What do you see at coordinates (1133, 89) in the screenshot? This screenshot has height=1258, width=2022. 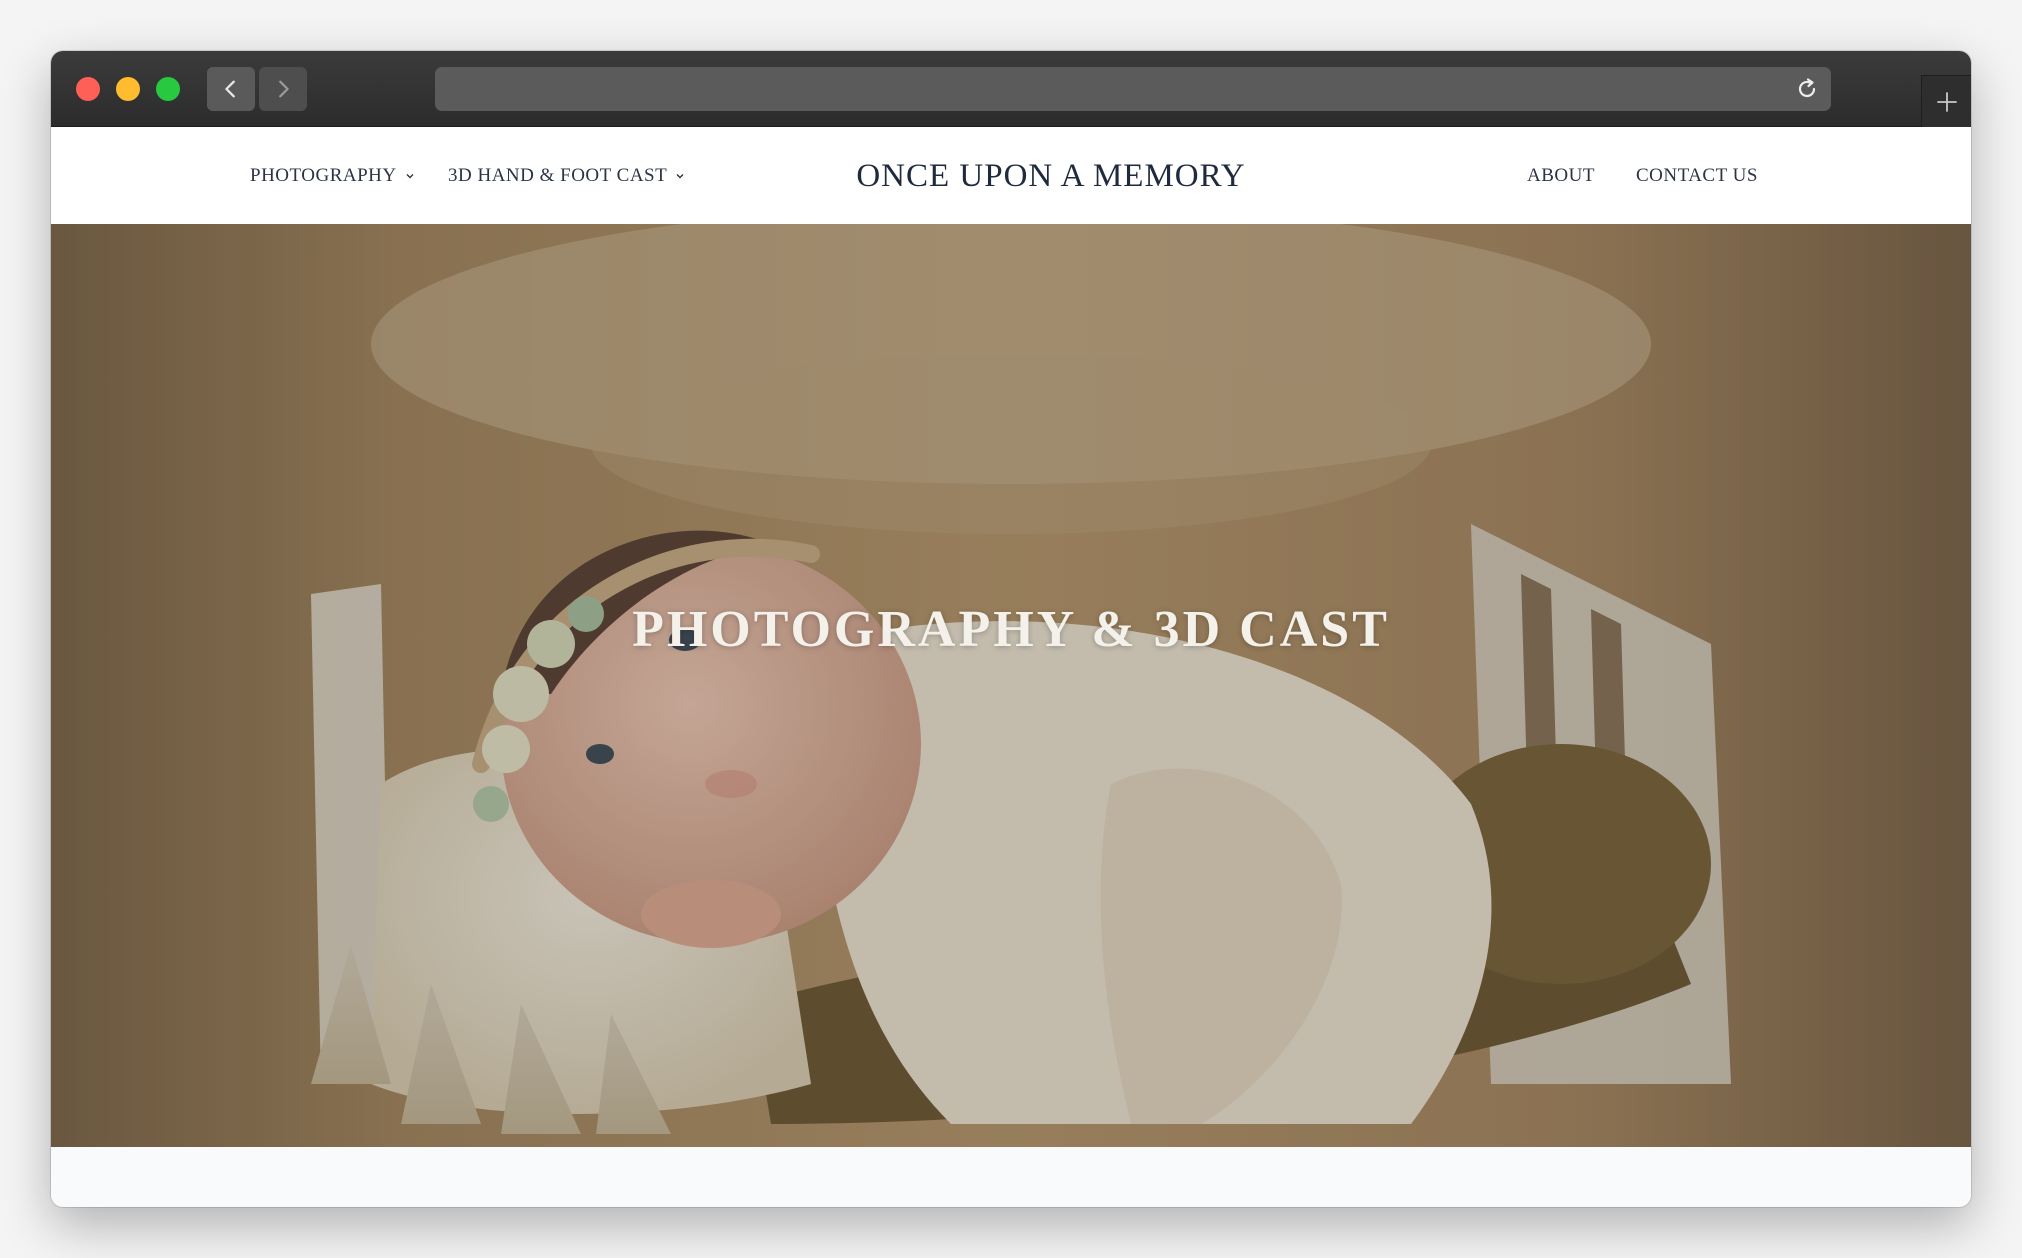 I see `address-bar` at bounding box center [1133, 89].